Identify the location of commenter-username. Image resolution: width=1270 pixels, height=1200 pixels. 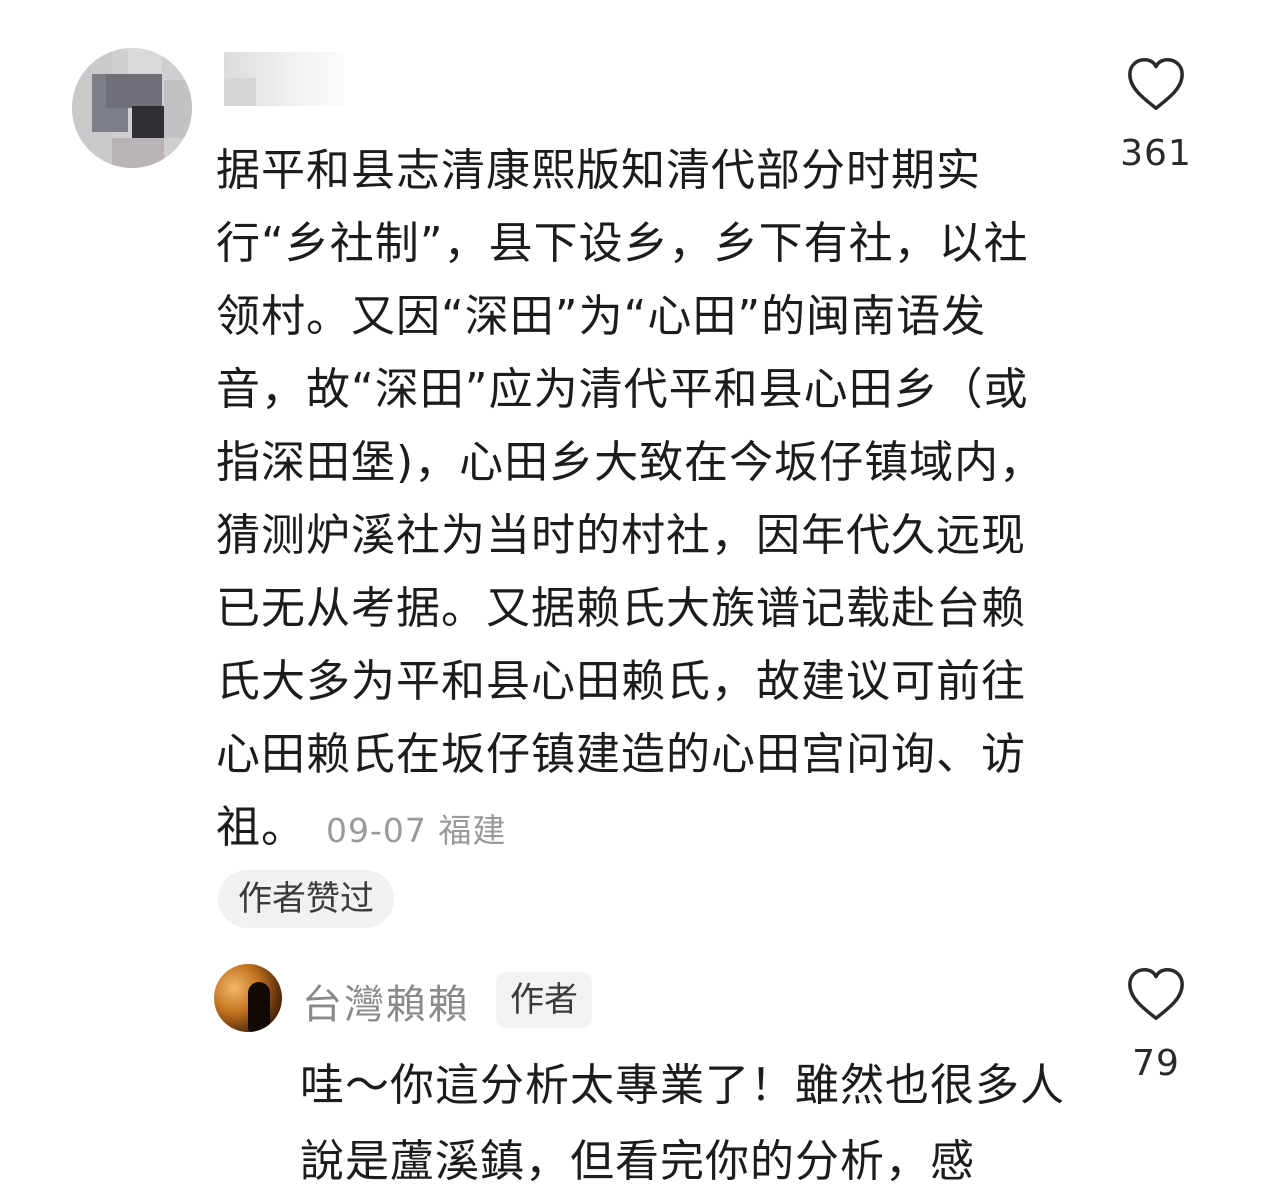
(284, 79).